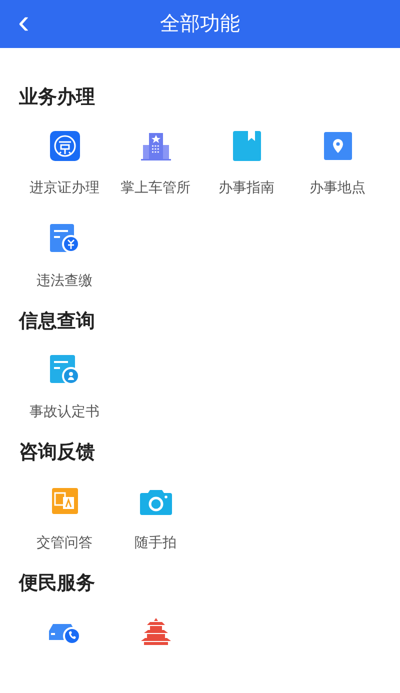 The height and width of the screenshot is (693, 400). Describe the element at coordinates (64, 525) in the screenshot. I see `function-item: 交管问答` at that location.